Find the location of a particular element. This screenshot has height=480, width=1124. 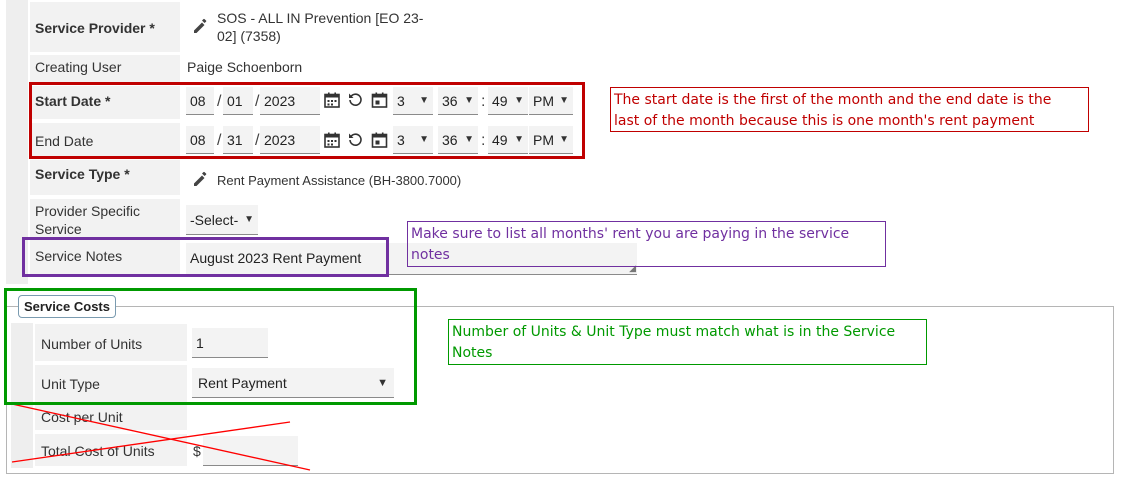

service-provider-value-line1: SOS - ALL IN Prevention [EO 23- is located at coordinates (320, 18).